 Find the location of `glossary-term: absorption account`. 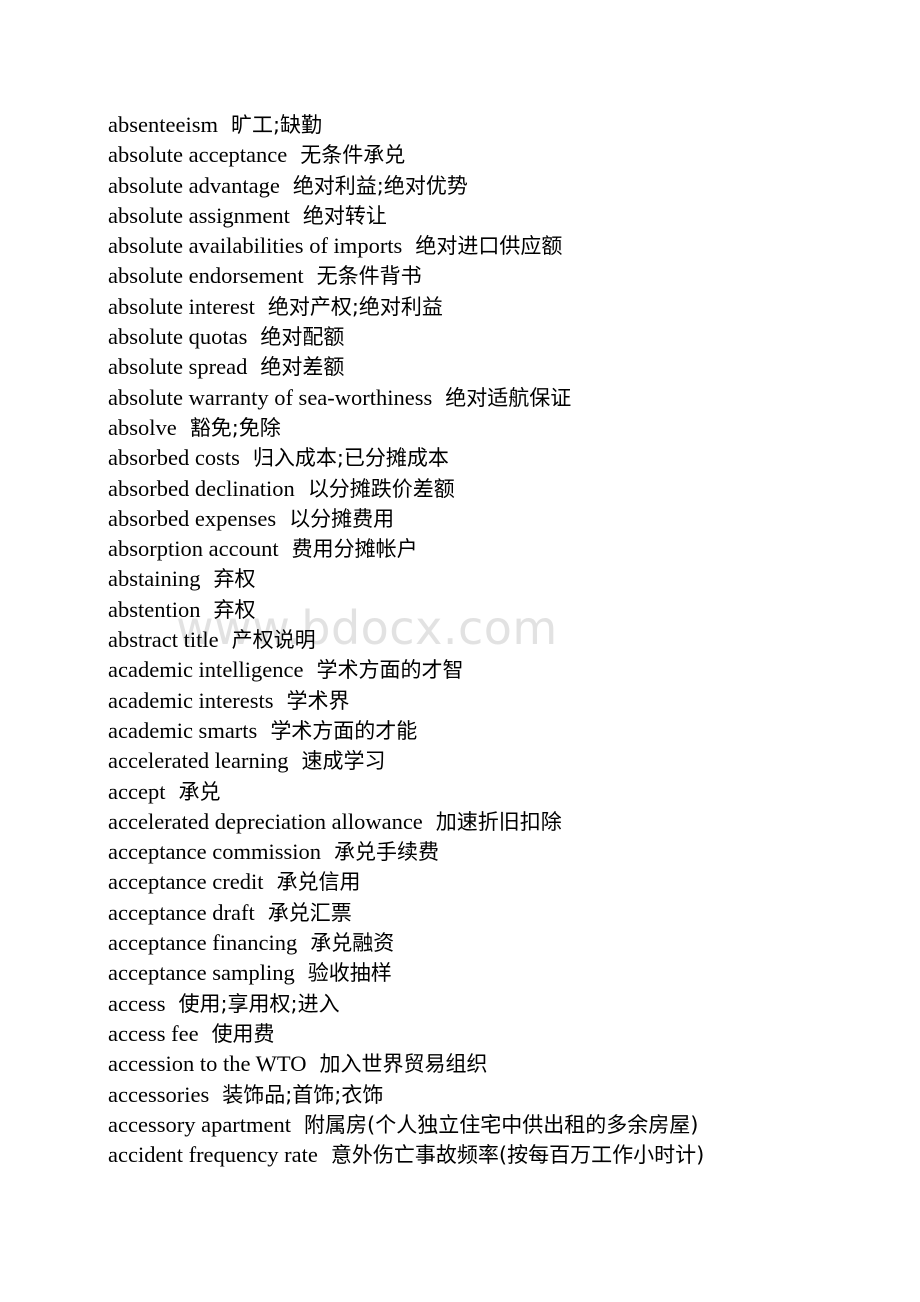

glossary-term: absorption account is located at coordinates (193, 549).